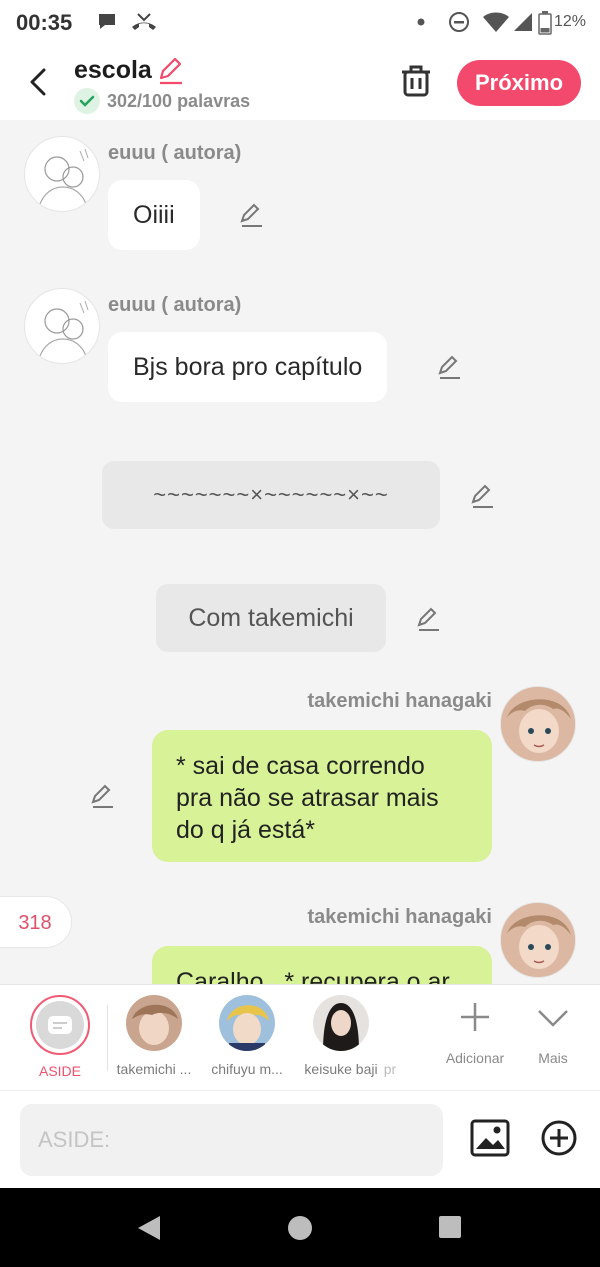  I want to click on message-line: * sai de casa correndo, so click(300, 766).